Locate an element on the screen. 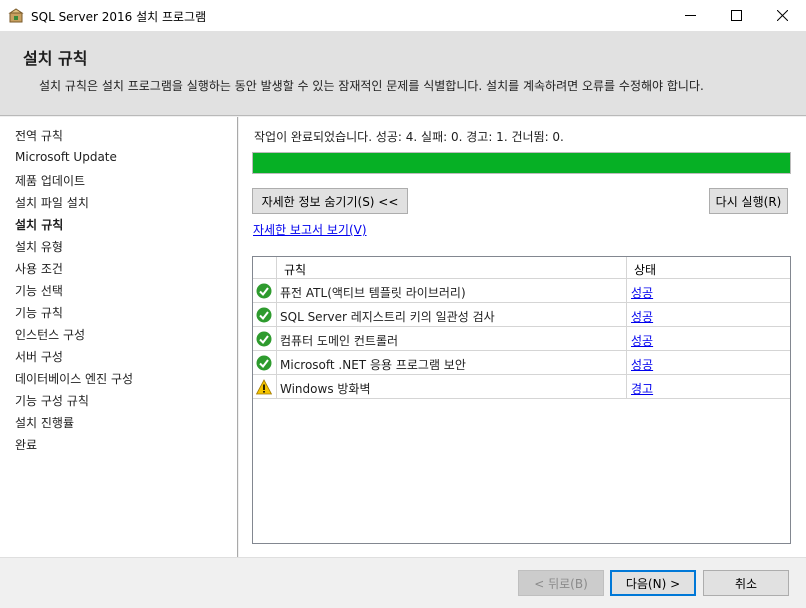 Image resolution: width=806 pixels, height=608 pixels. rerun-button: 다시 실행(R) is located at coordinates (748, 201).